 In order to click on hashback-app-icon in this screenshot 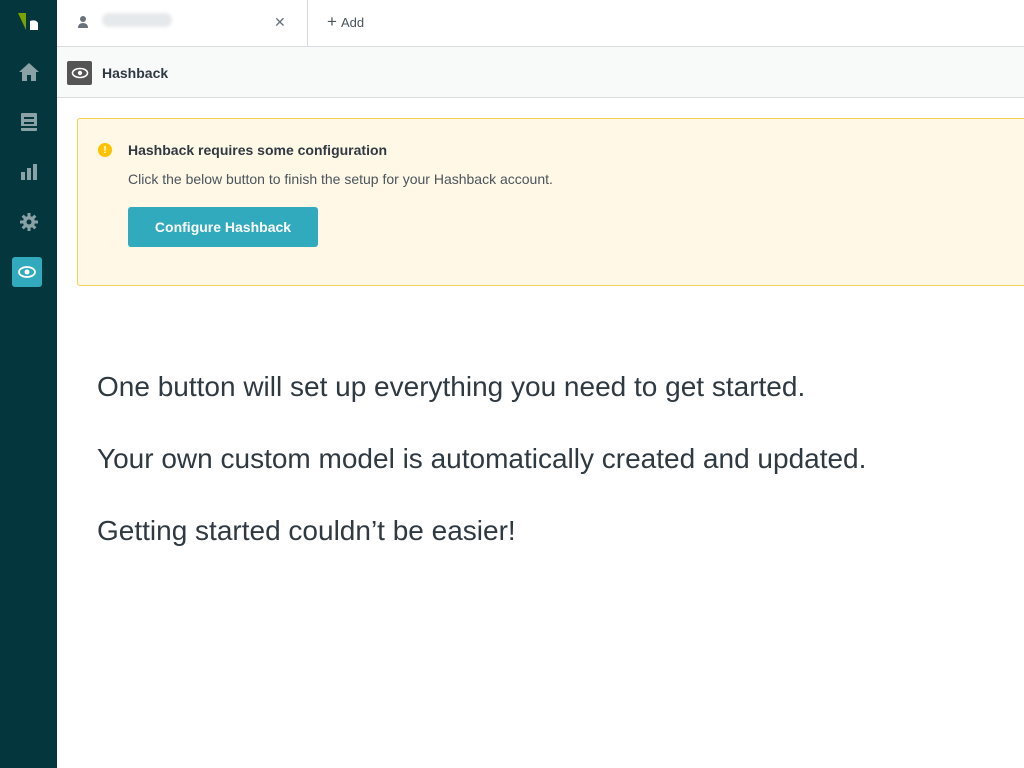, I will do `click(27, 272)`.